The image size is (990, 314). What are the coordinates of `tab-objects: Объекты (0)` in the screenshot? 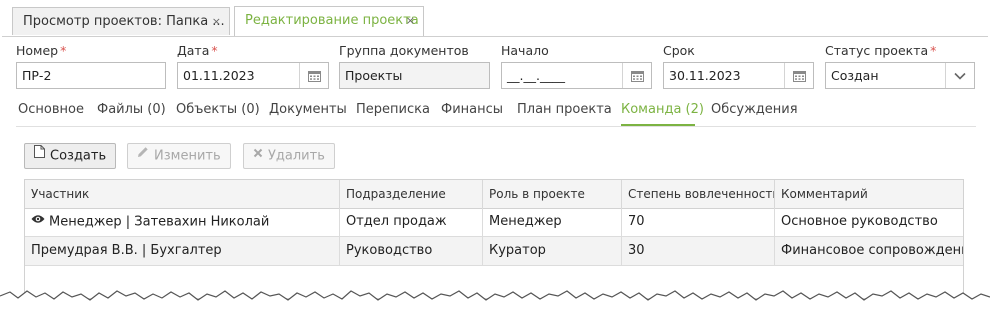 It's located at (218, 109).